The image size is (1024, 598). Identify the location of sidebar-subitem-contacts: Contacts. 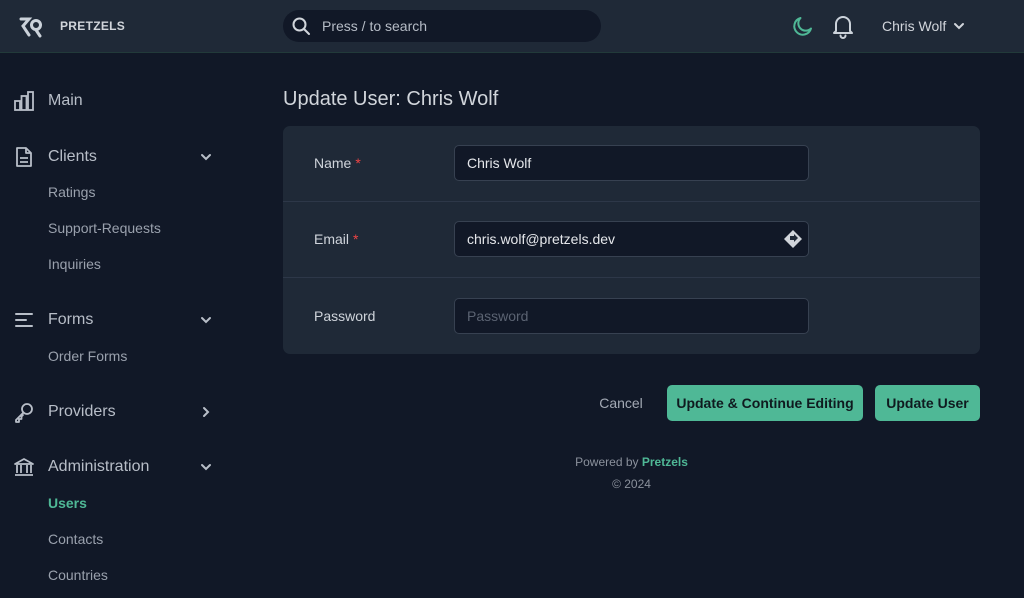
(75, 539).